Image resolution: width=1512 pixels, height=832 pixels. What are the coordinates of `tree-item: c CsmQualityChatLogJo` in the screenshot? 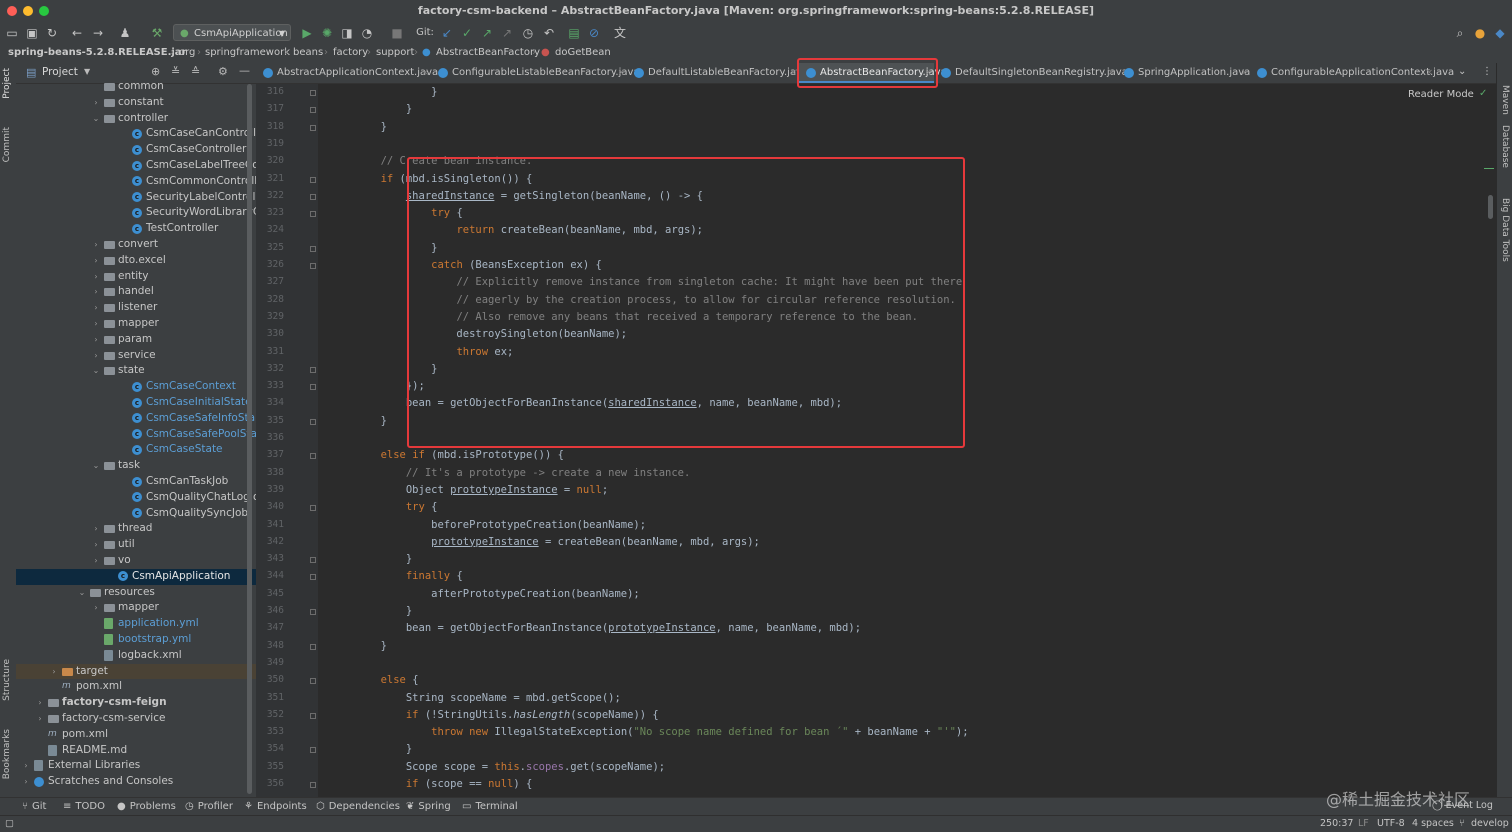 It's located at (136, 498).